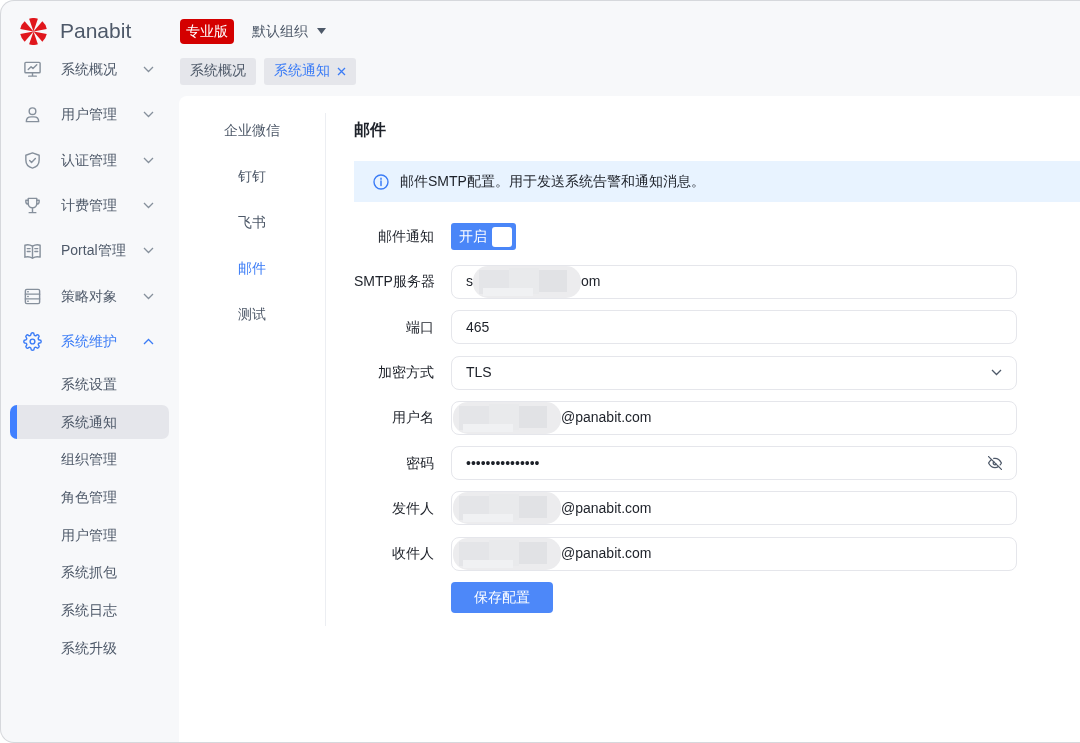 Image resolution: width=1080 pixels, height=743 pixels. I want to click on brand-name: Panabit, so click(96, 31).